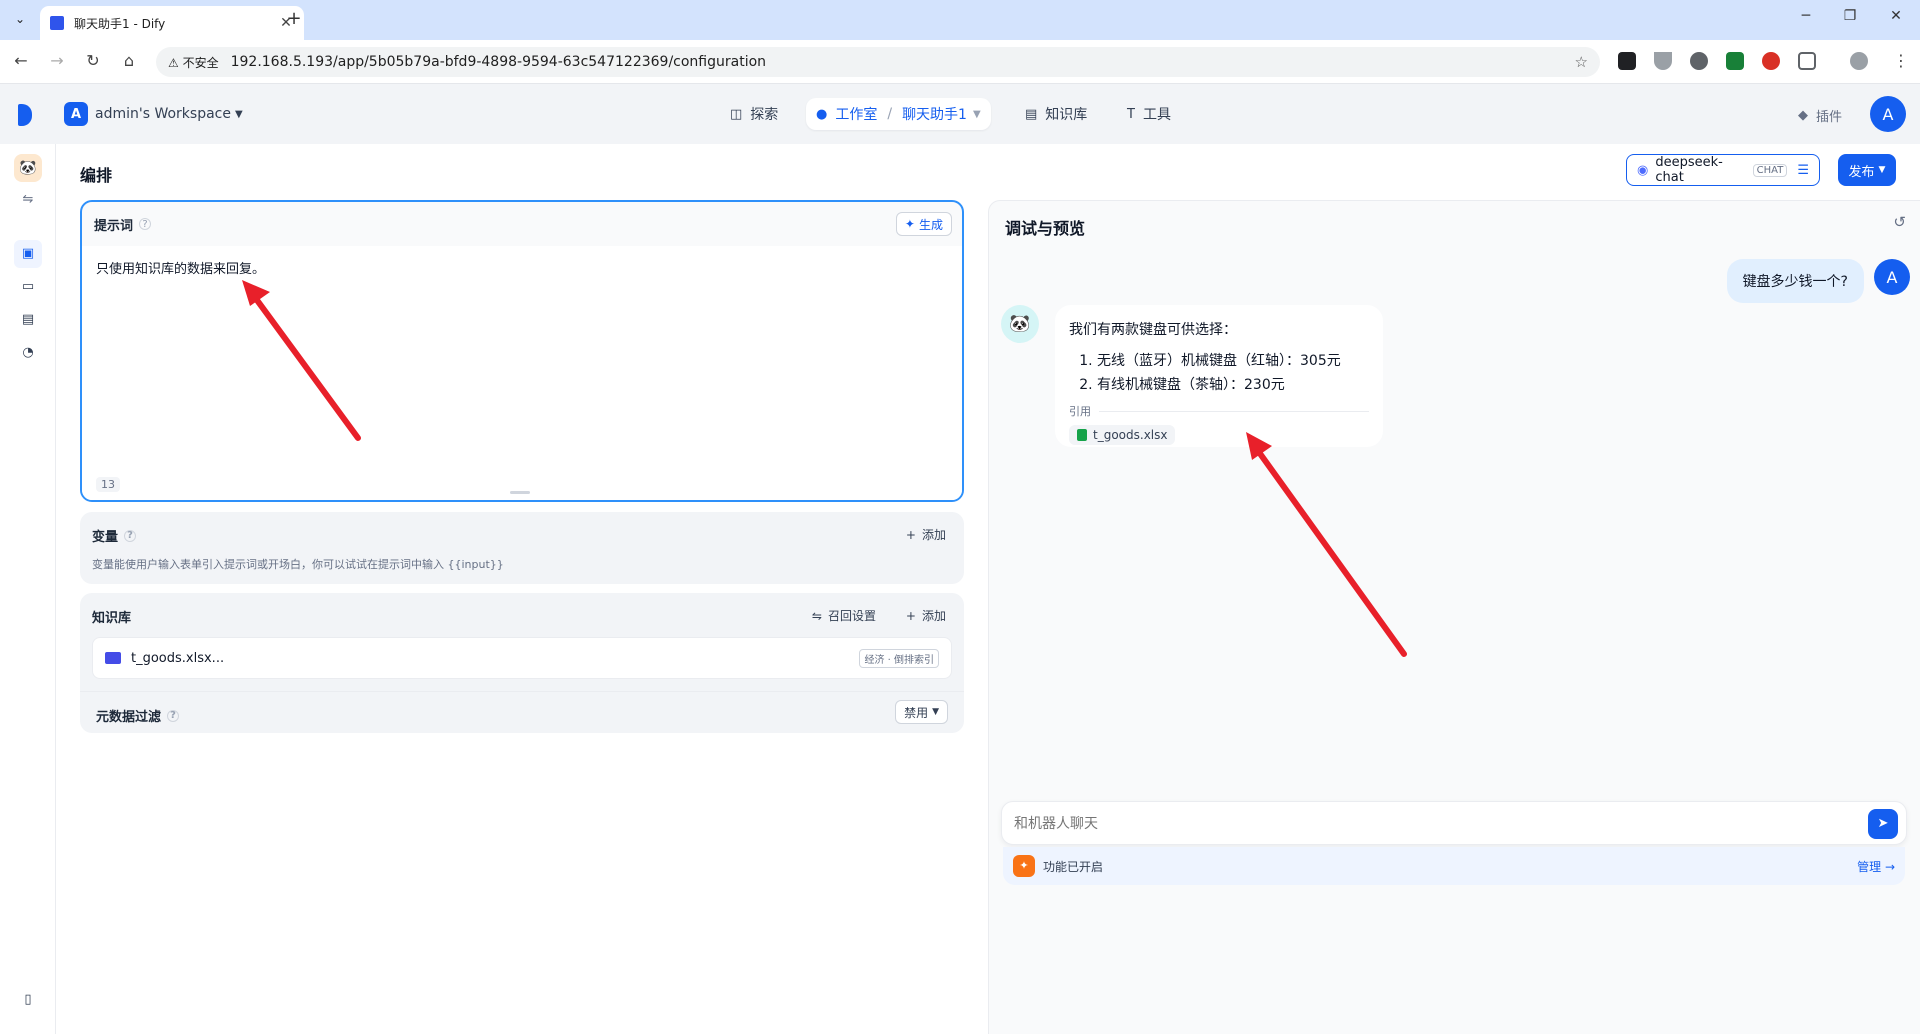 The image size is (1920, 1034). Describe the element at coordinates (96, 175) in the screenshot. I see `page-title: 编排` at that location.